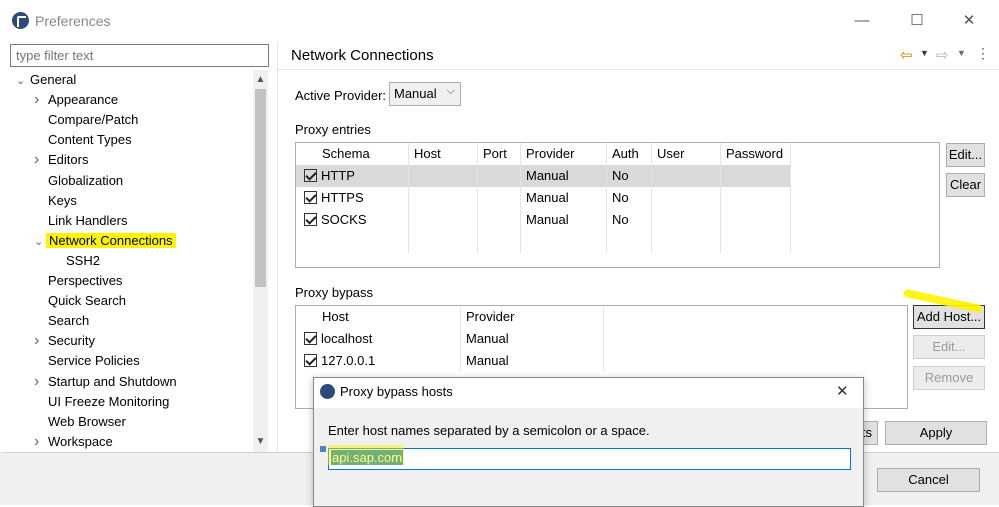 The height and width of the screenshot is (507, 999). Describe the element at coordinates (450, 339) in the screenshot. I see `table-row: localhost Manual` at that location.